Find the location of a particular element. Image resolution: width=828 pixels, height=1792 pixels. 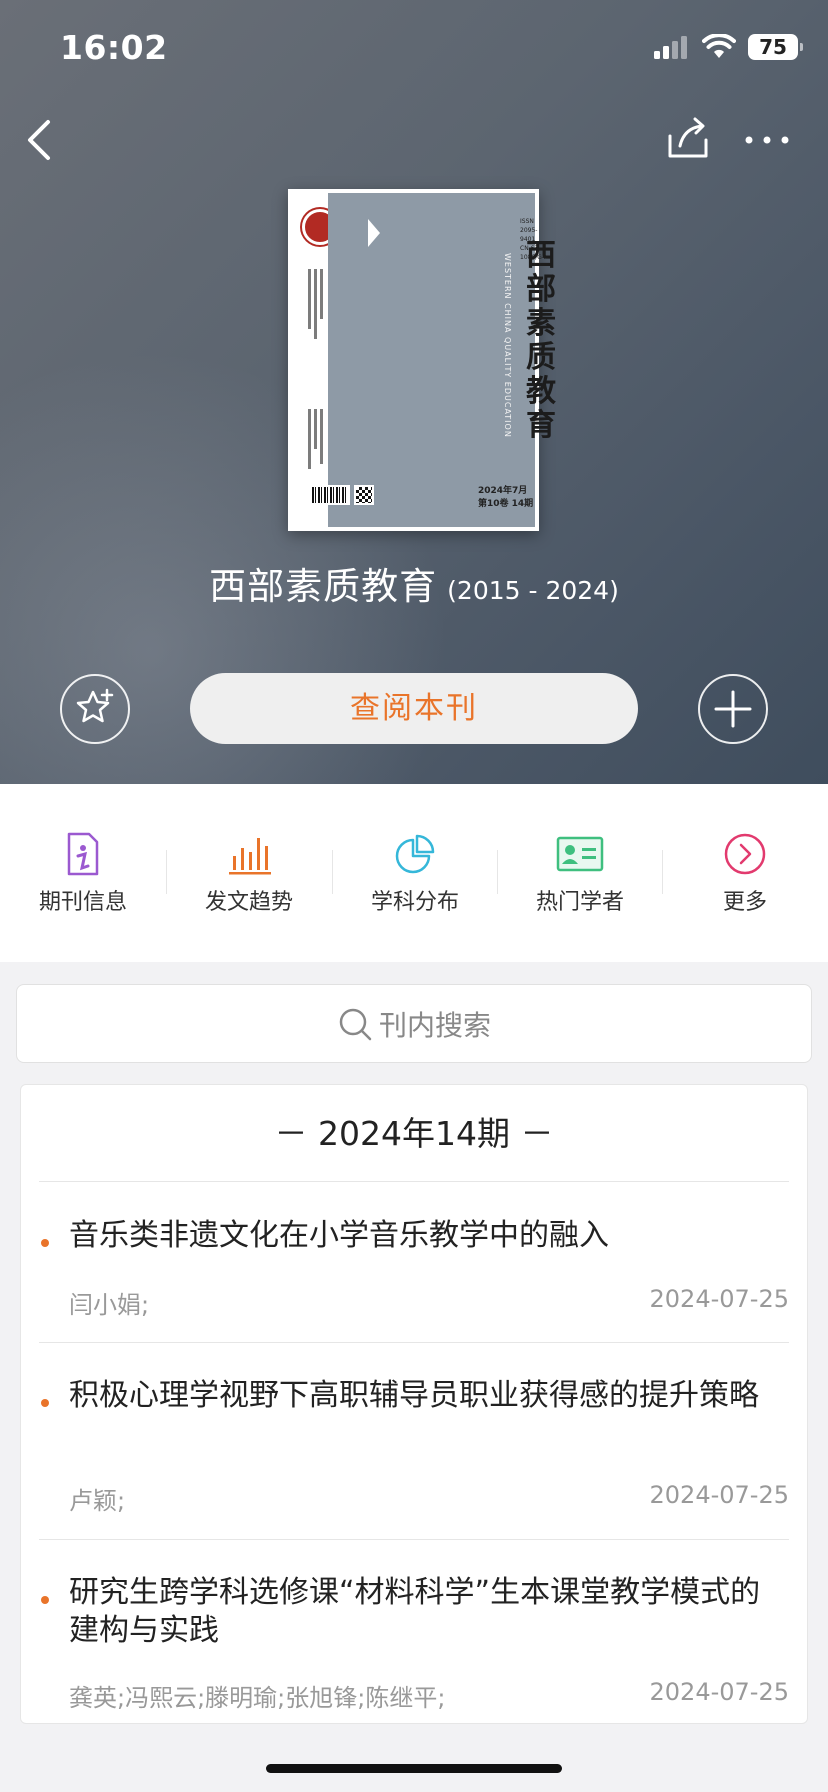

quick-menu: 期刊信息 发文趋势 学科分布 热门学者 更多 is located at coordinates (414, 873).